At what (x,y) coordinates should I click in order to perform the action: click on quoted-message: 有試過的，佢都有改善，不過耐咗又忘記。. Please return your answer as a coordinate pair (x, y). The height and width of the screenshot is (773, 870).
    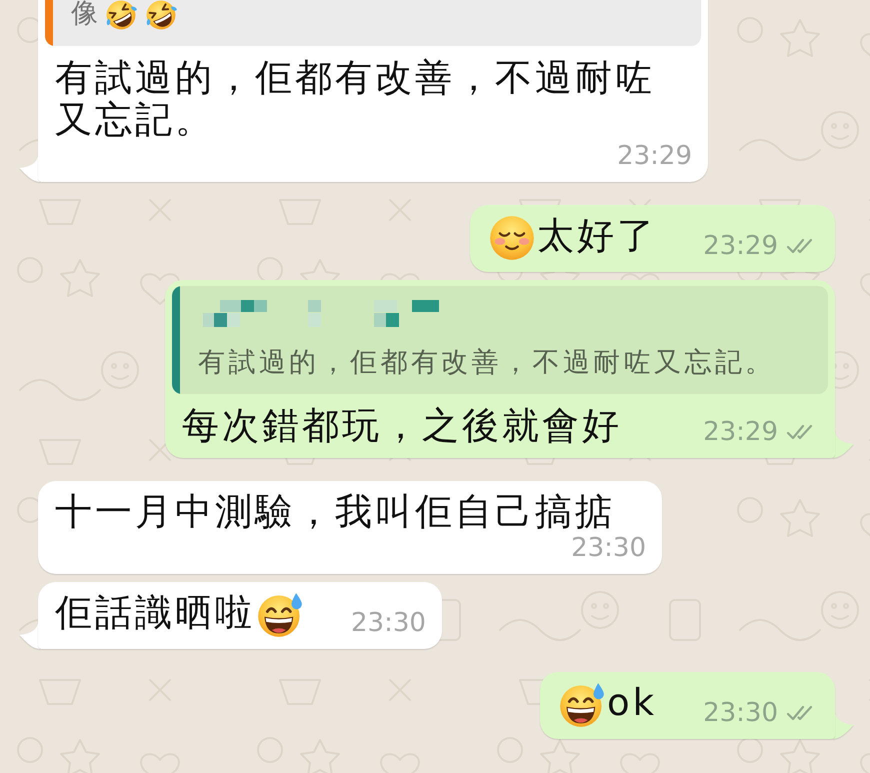
    Looking at the image, I should click on (500, 340).